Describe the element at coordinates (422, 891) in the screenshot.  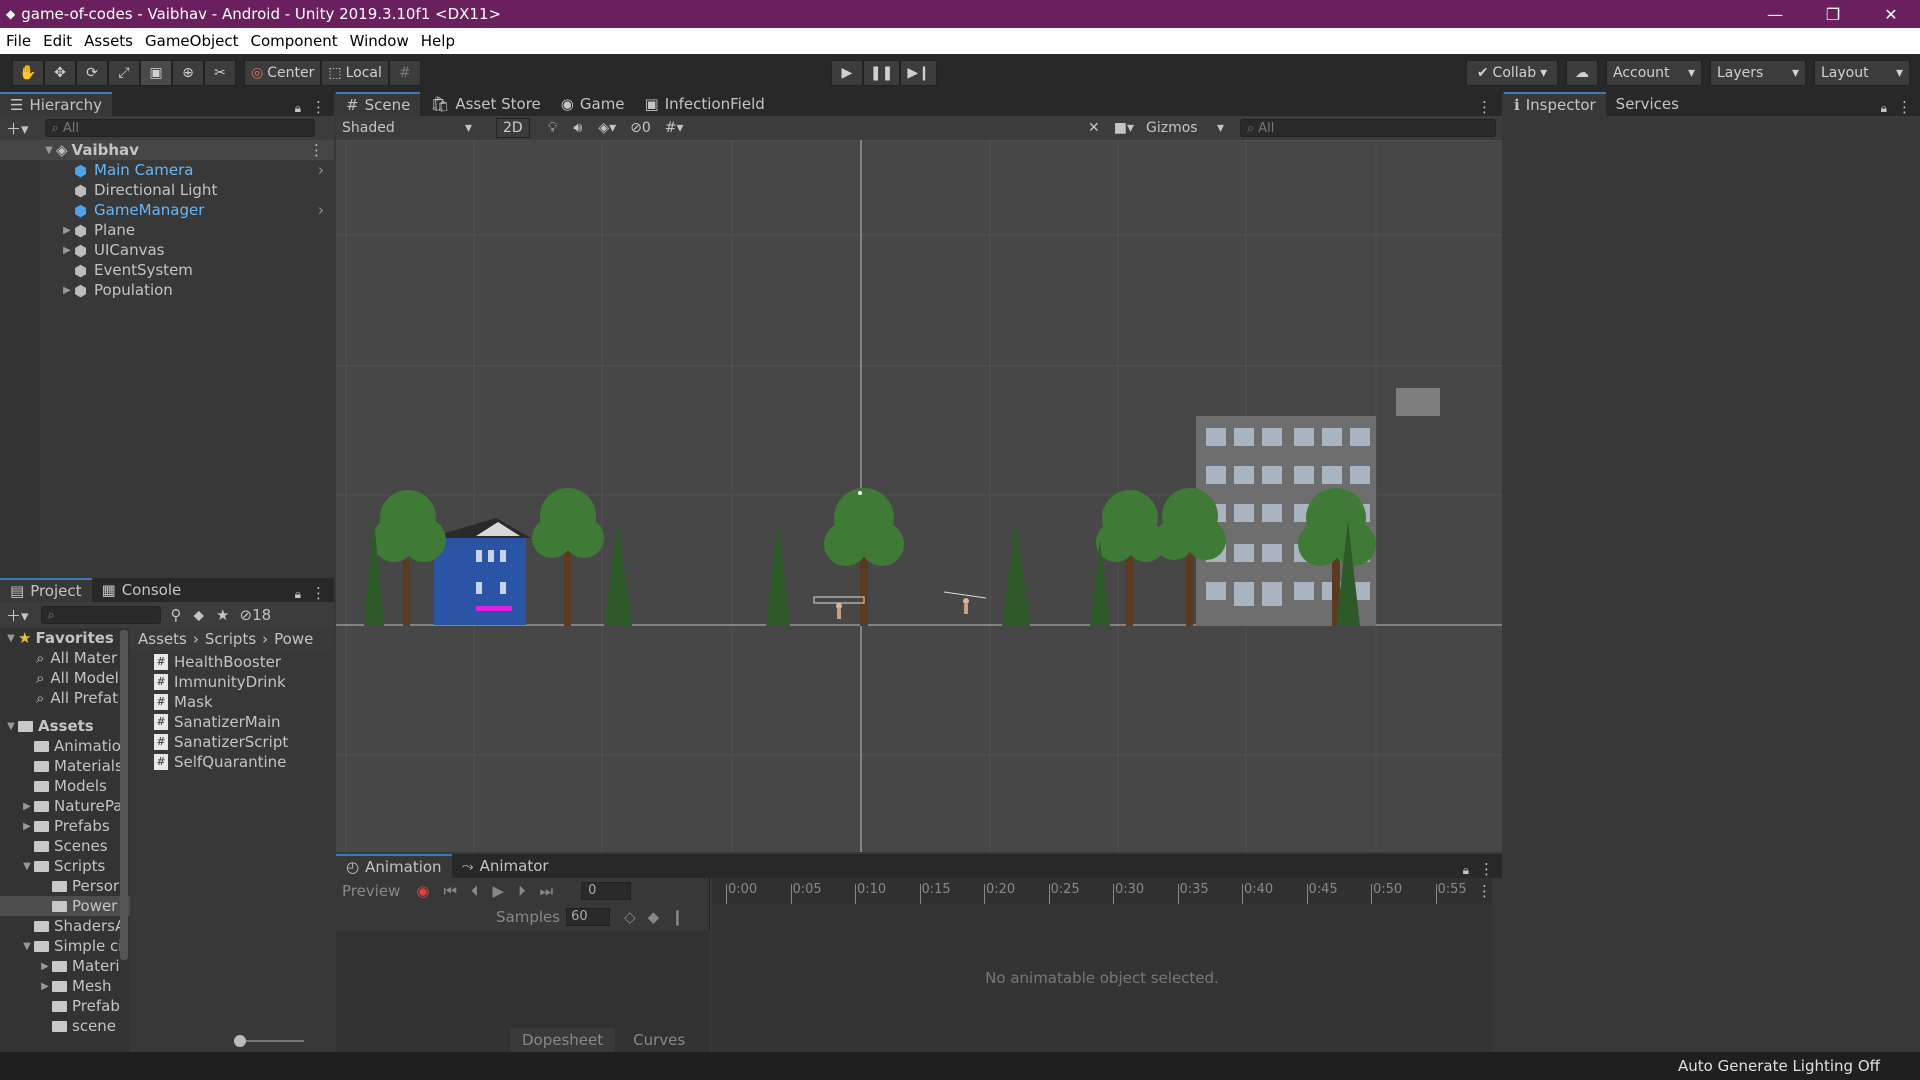
I see `record-icon: ◉` at that location.